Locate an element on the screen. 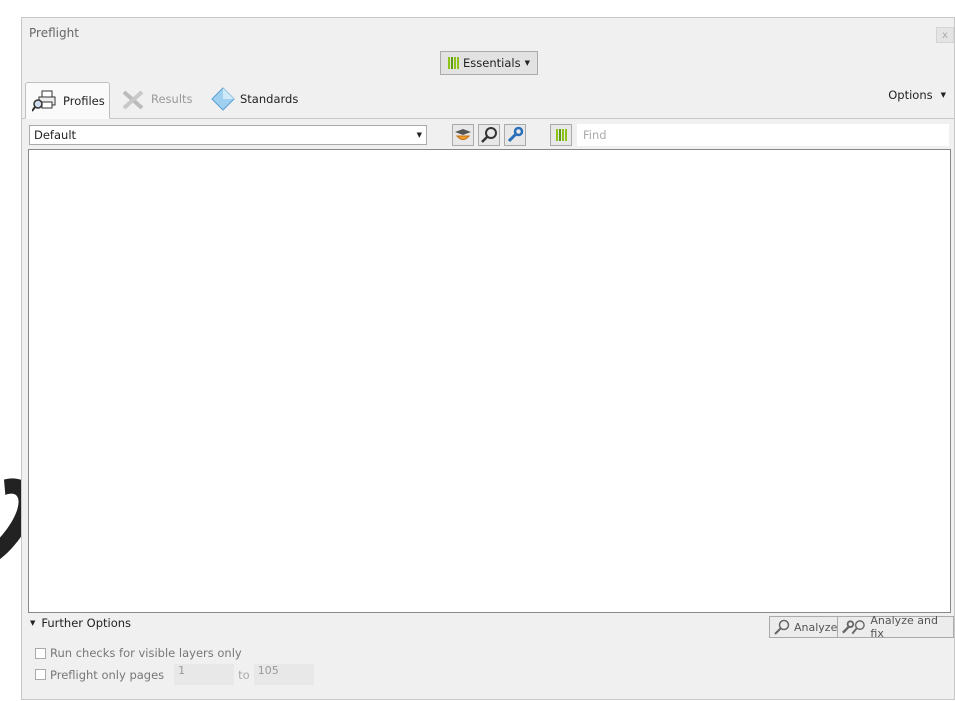 The image size is (955, 701). wrench-icon is located at coordinates (515, 134).